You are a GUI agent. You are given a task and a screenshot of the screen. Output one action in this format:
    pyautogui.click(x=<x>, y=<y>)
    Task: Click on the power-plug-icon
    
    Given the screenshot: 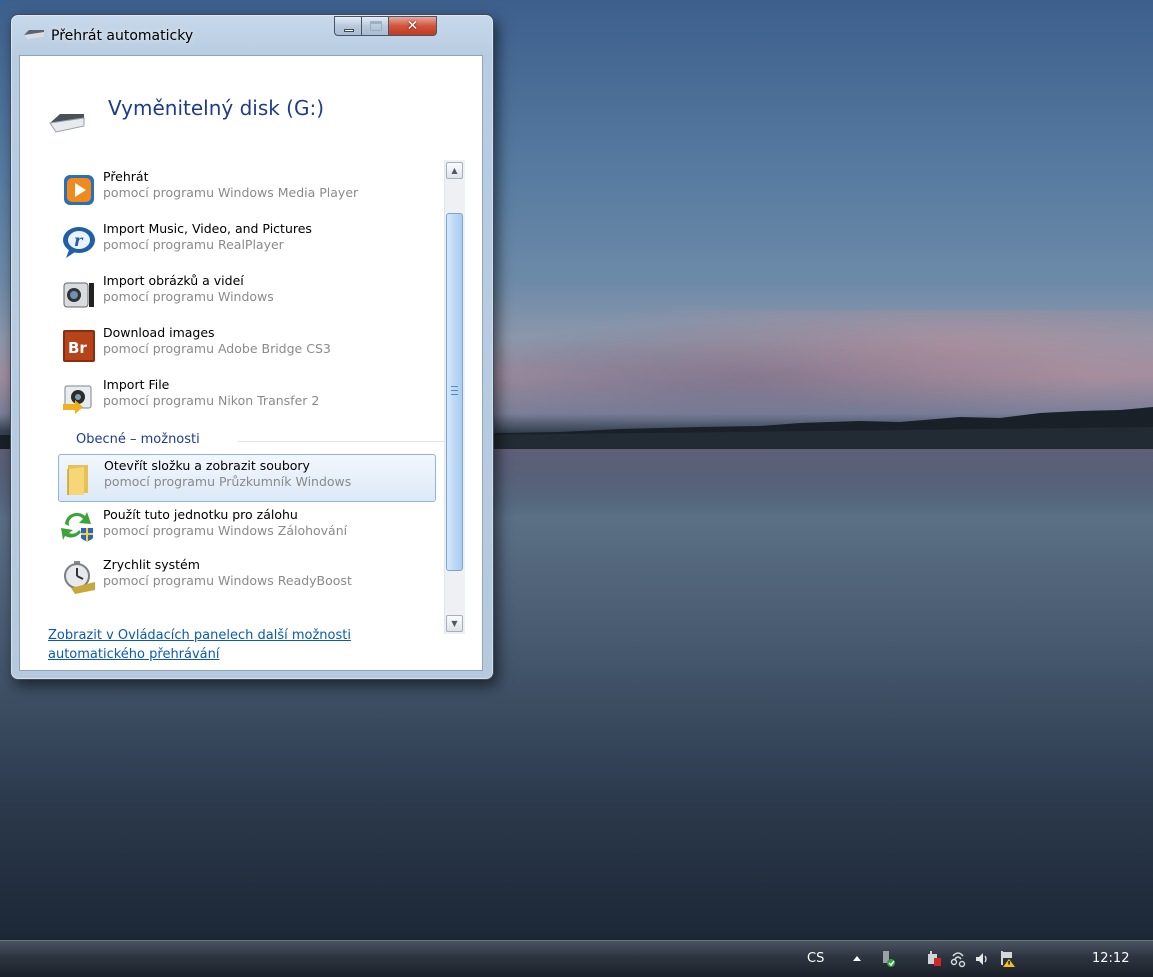 What is the action you would take?
    pyautogui.click(x=934, y=959)
    